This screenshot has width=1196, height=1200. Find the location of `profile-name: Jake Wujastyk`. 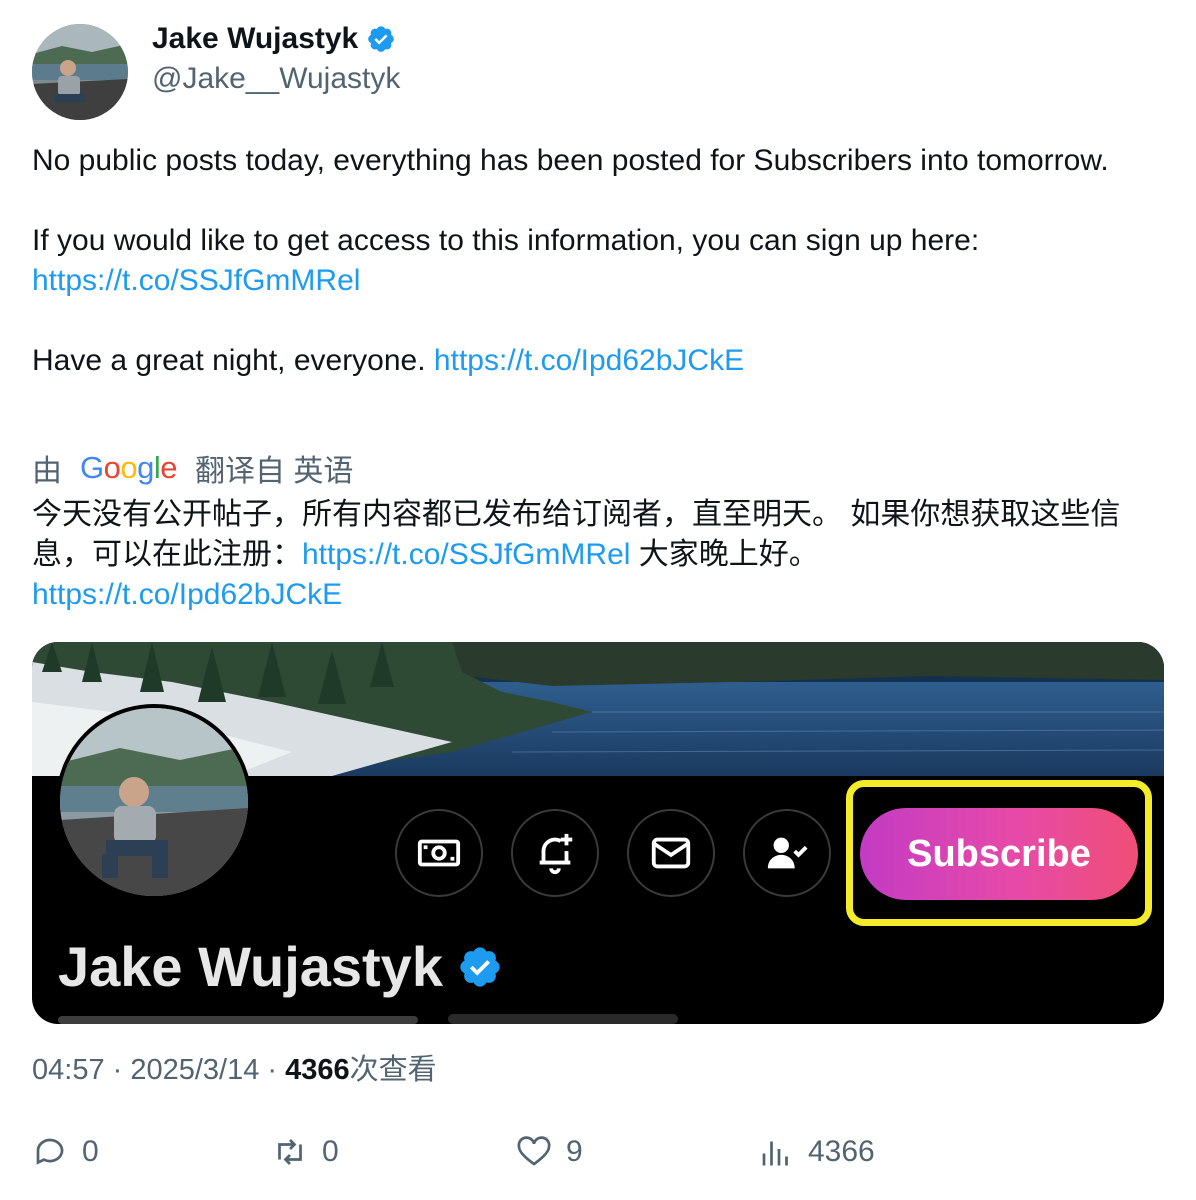

profile-name: Jake Wujastyk is located at coordinates (280, 966).